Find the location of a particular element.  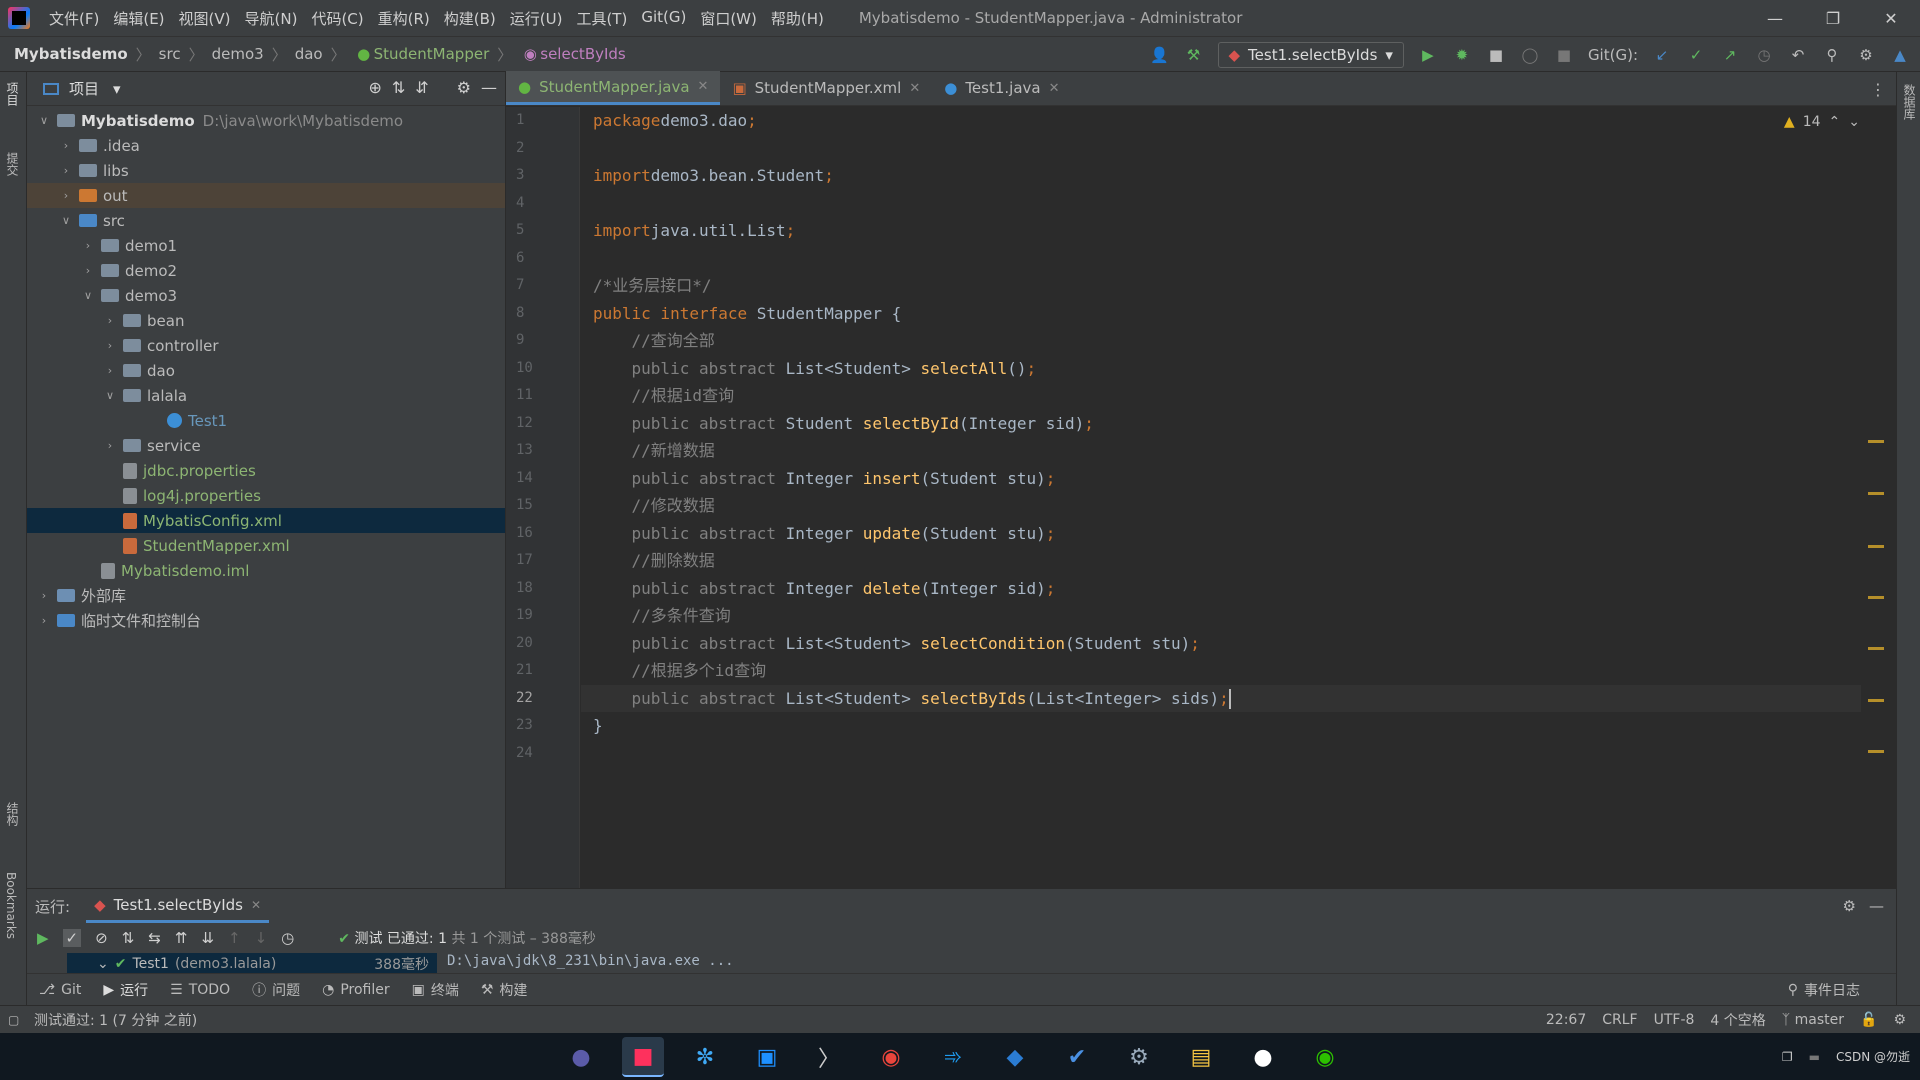

line-number: 17 is located at coordinates (542, 561).